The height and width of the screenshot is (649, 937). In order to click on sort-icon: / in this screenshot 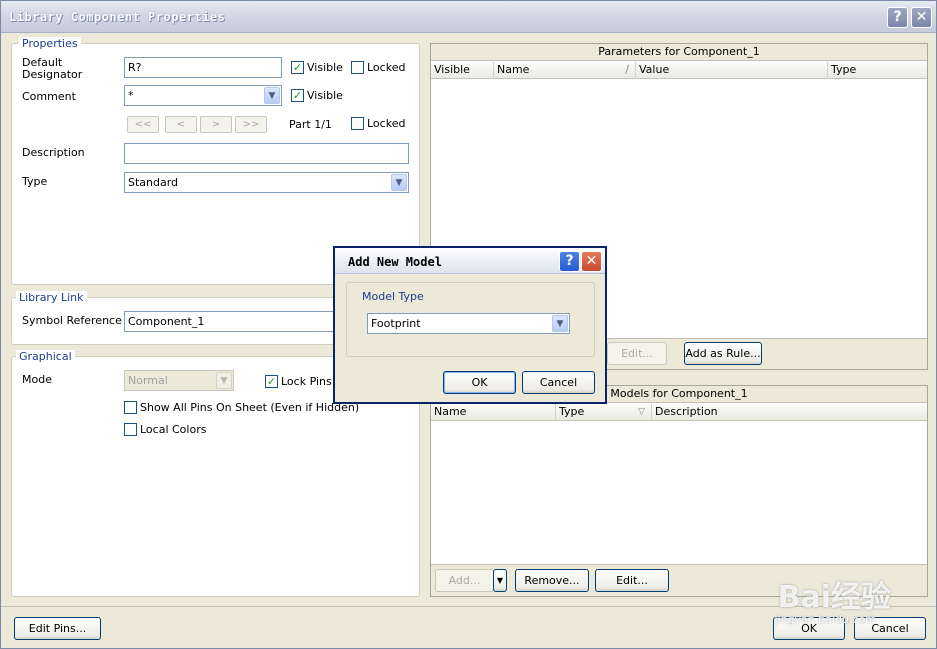, I will do `click(627, 69)`.